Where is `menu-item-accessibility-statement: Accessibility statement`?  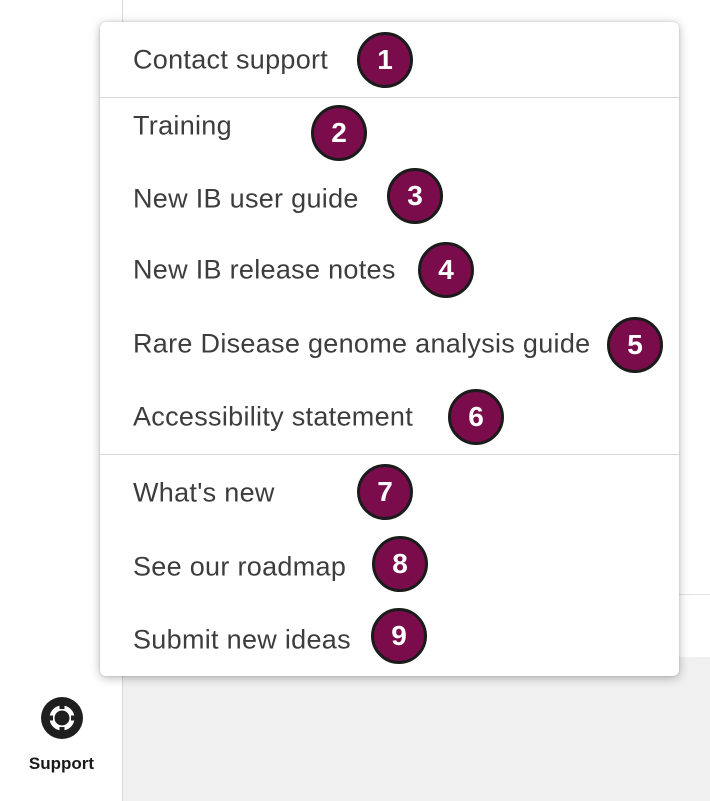 menu-item-accessibility-statement: Accessibility statement is located at coordinates (273, 417).